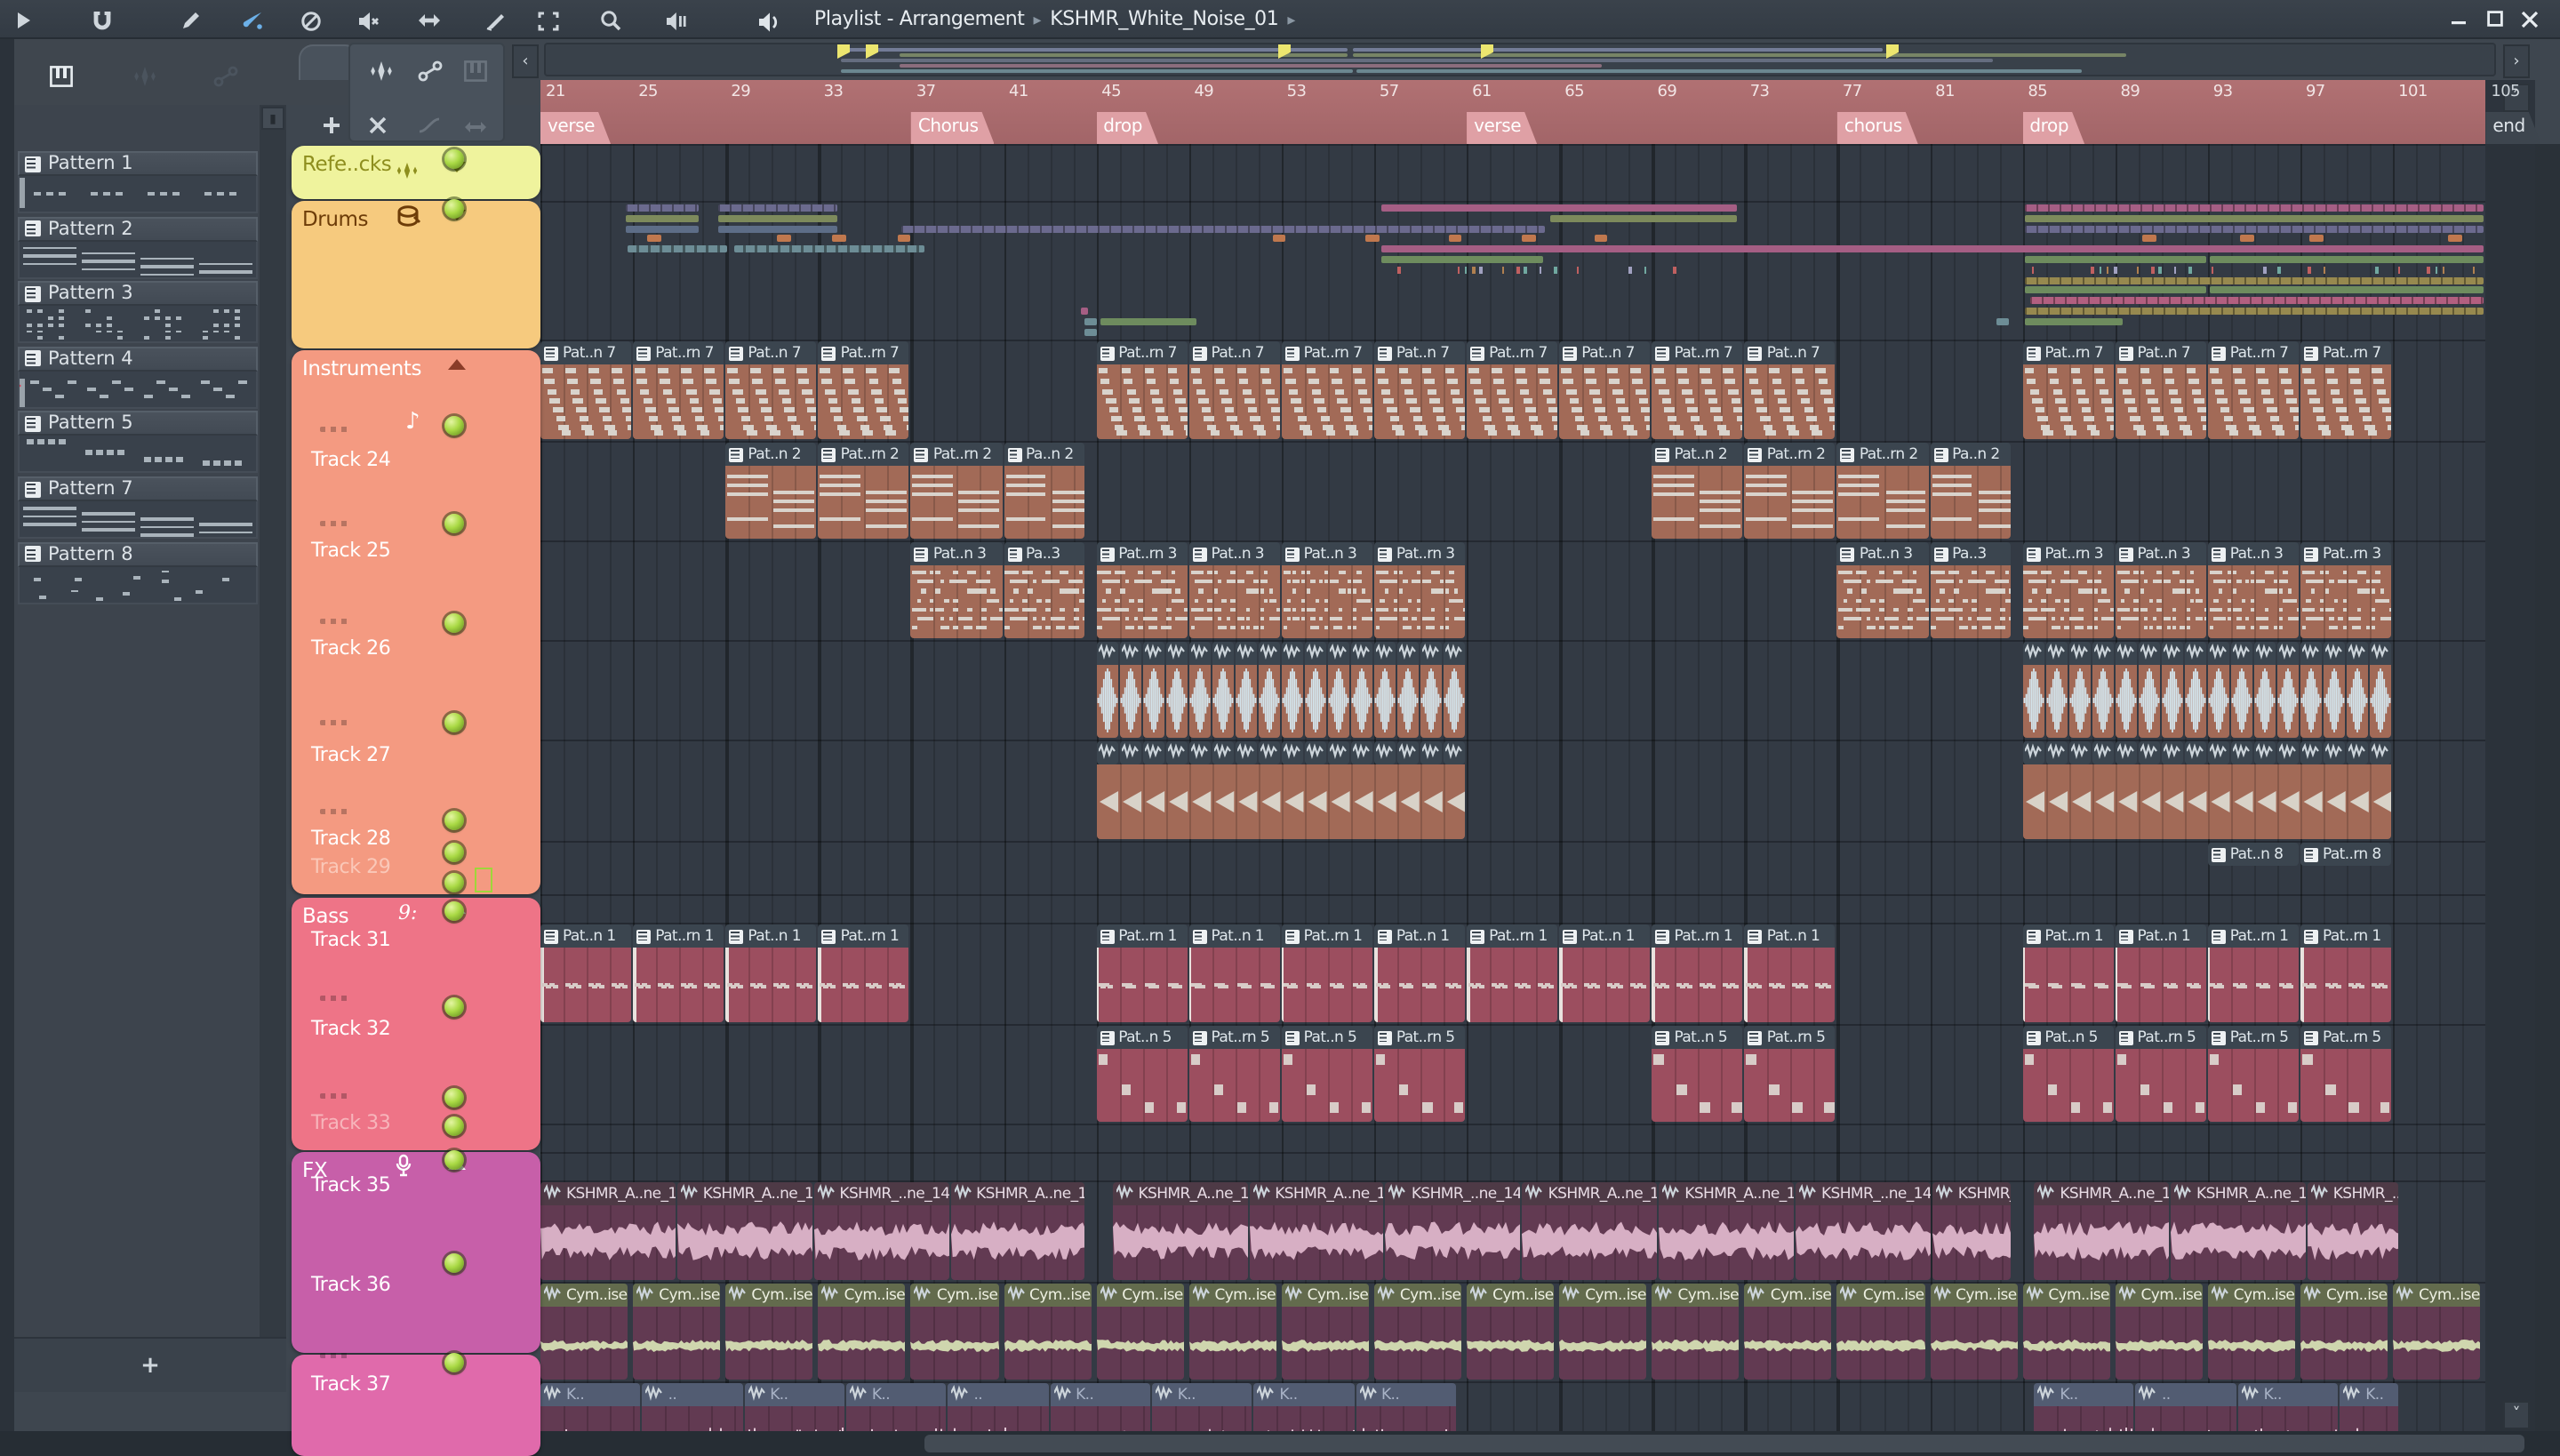 This screenshot has width=2560, height=1456. What do you see at coordinates (334, 621) in the screenshot?
I see `track-mute-dots` at bounding box center [334, 621].